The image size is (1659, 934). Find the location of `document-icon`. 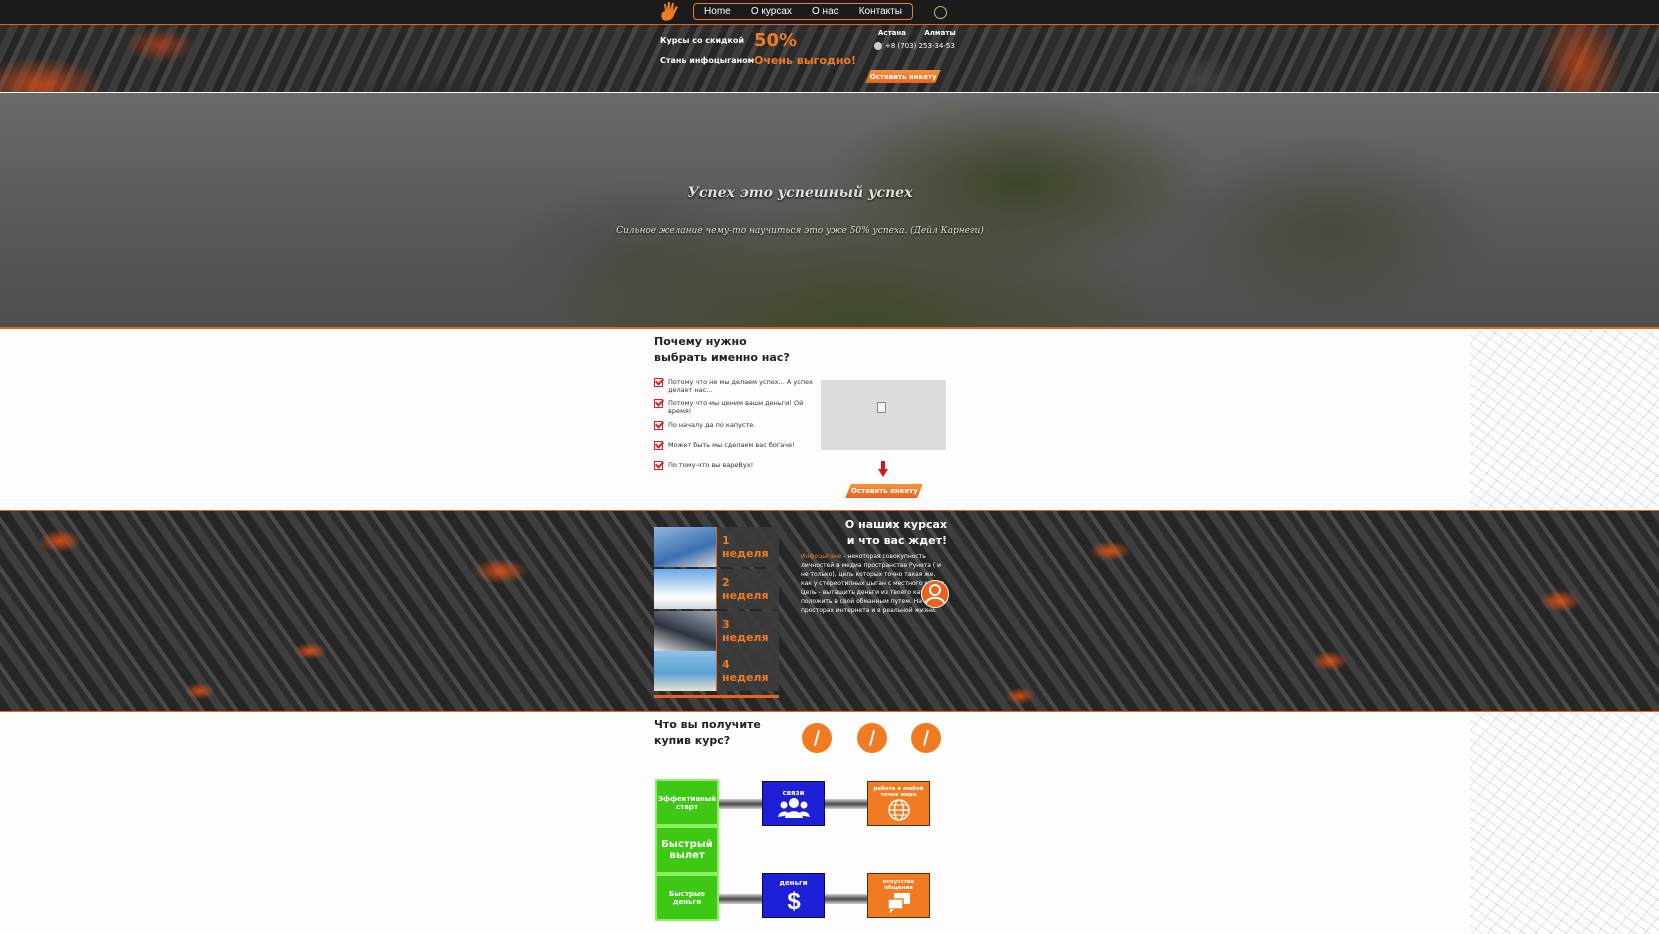

document-icon is located at coordinates (881, 407).